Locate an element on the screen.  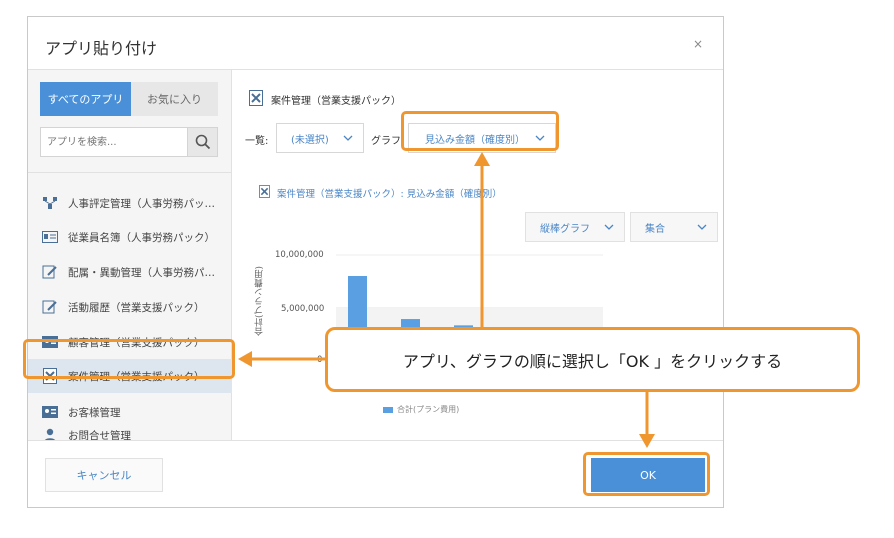
search-button is located at coordinates (202, 142).